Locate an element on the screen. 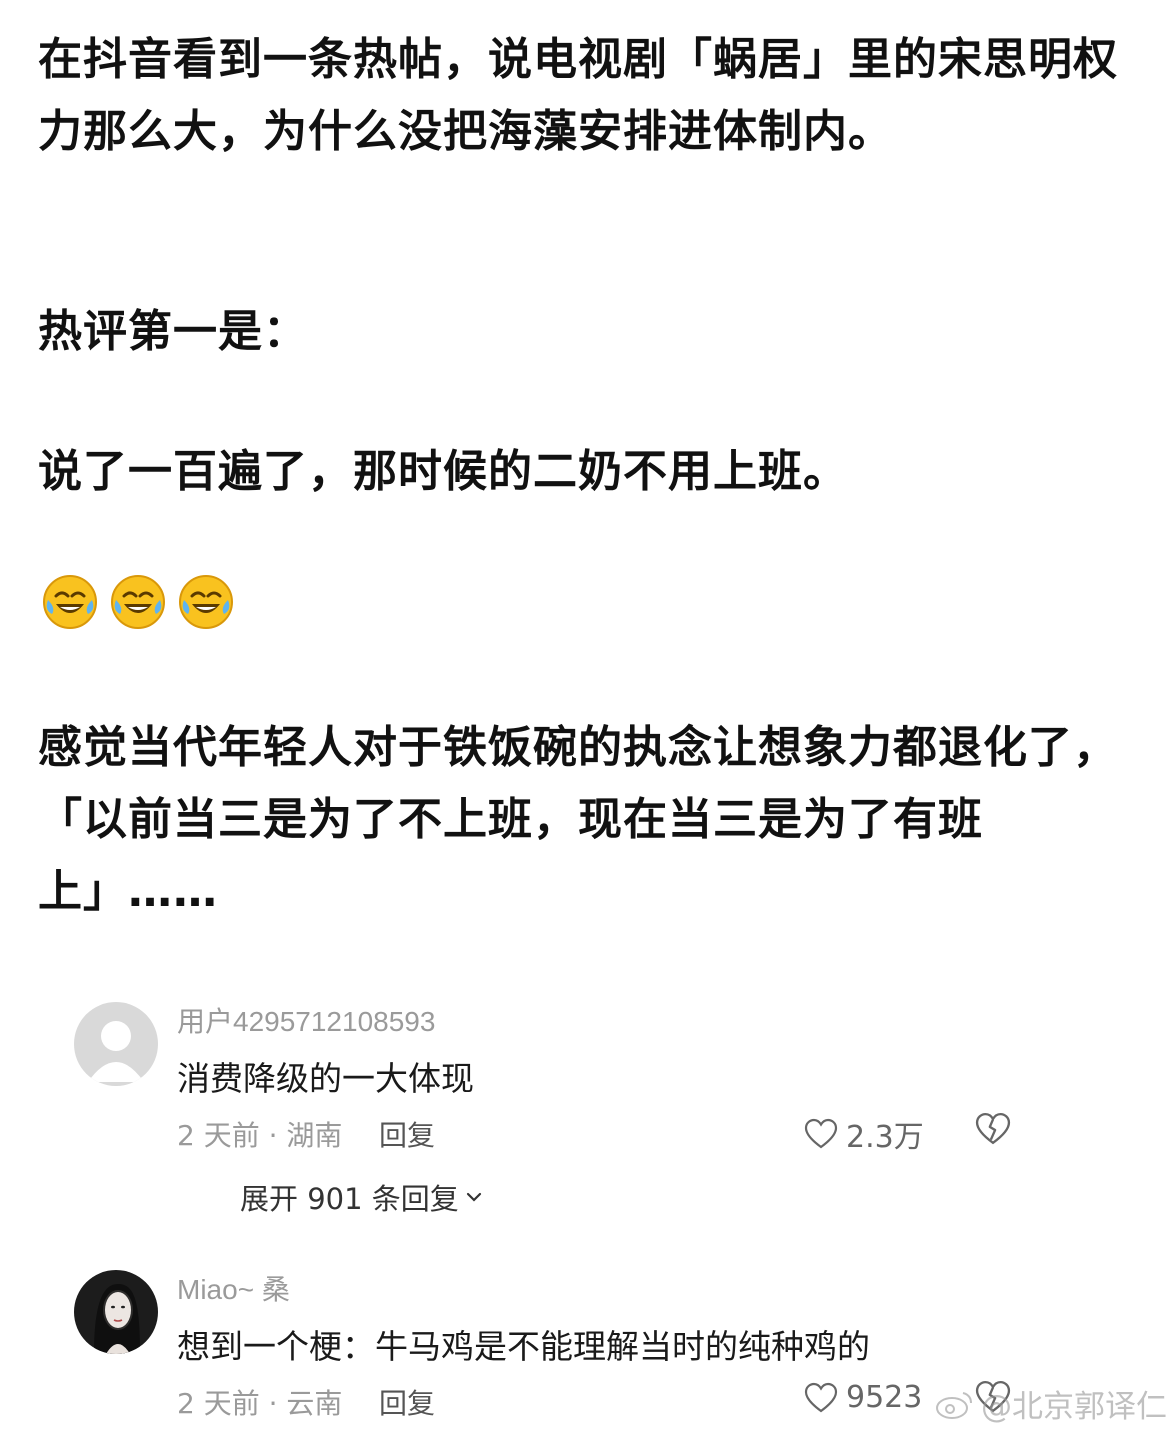 This screenshot has height=1435, width=1170. user-photo-avatar is located at coordinates (116, 1312).